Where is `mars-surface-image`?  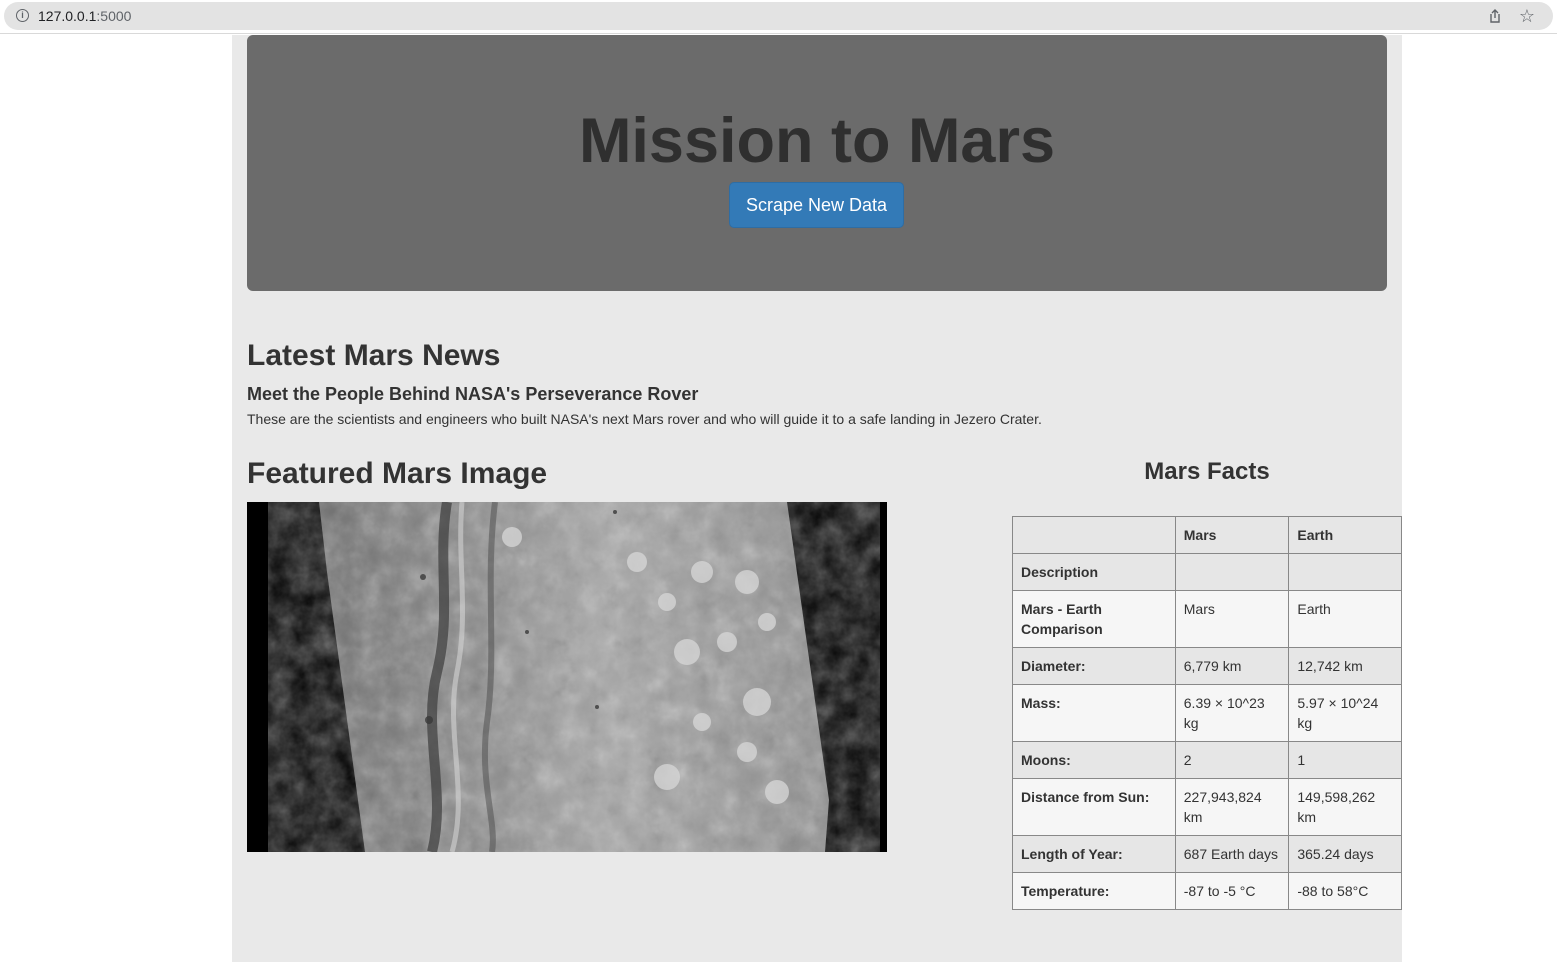 mars-surface-image is located at coordinates (567, 677).